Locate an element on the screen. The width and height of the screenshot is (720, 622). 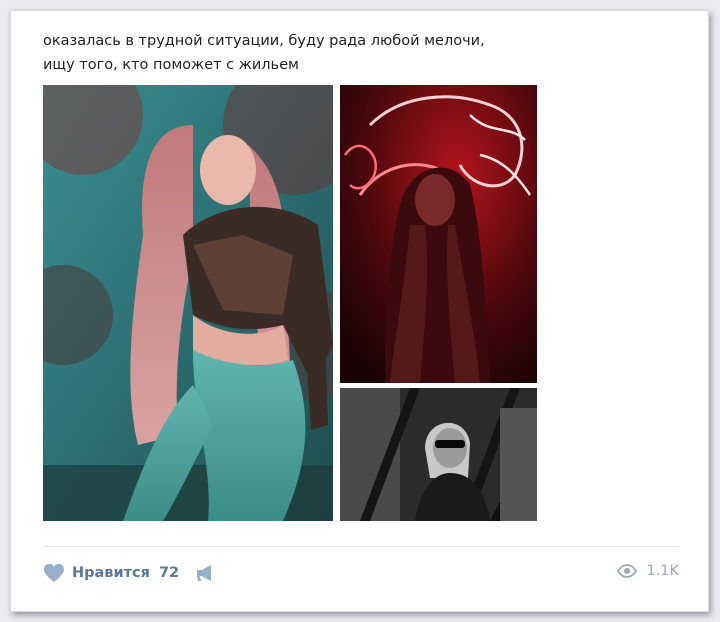
views-counter: 1.1K is located at coordinates (648, 571).